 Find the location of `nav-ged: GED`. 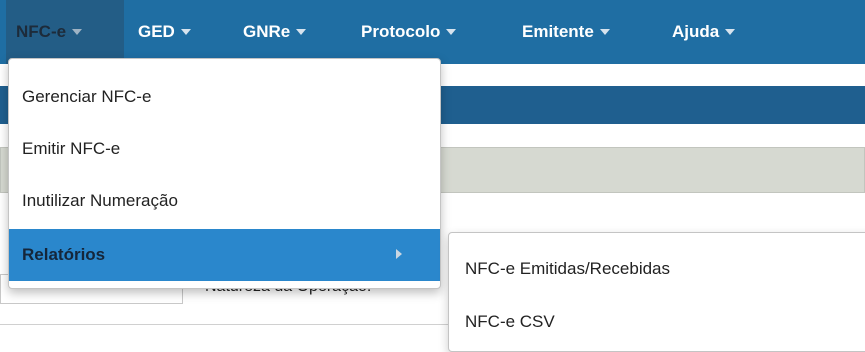

nav-ged: GED is located at coordinates (164, 32).